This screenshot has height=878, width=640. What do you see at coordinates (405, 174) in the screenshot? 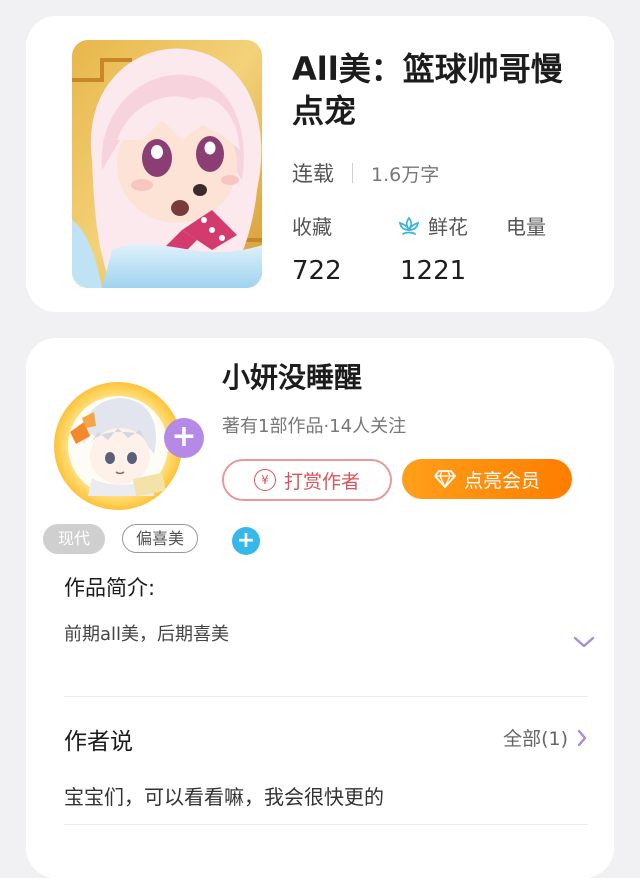
I see `word-count: 1.6万字` at bounding box center [405, 174].